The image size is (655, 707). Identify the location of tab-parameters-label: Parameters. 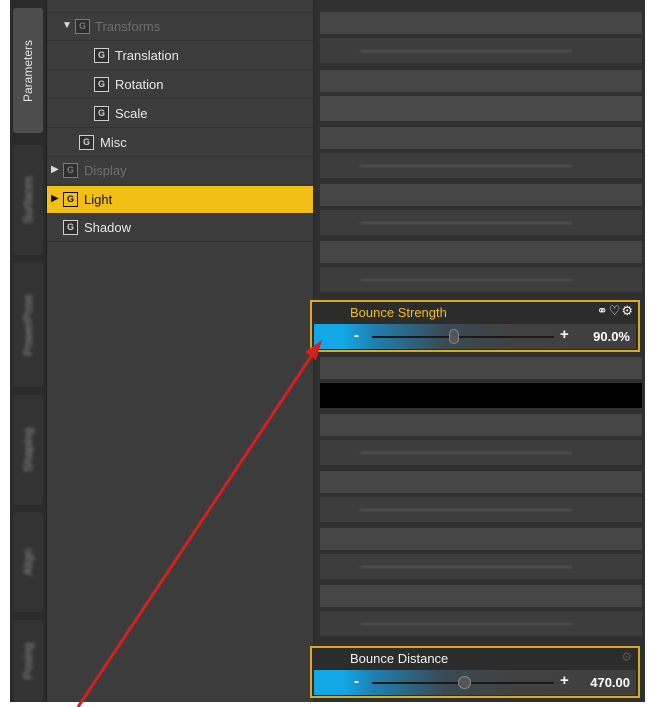
(28, 70).